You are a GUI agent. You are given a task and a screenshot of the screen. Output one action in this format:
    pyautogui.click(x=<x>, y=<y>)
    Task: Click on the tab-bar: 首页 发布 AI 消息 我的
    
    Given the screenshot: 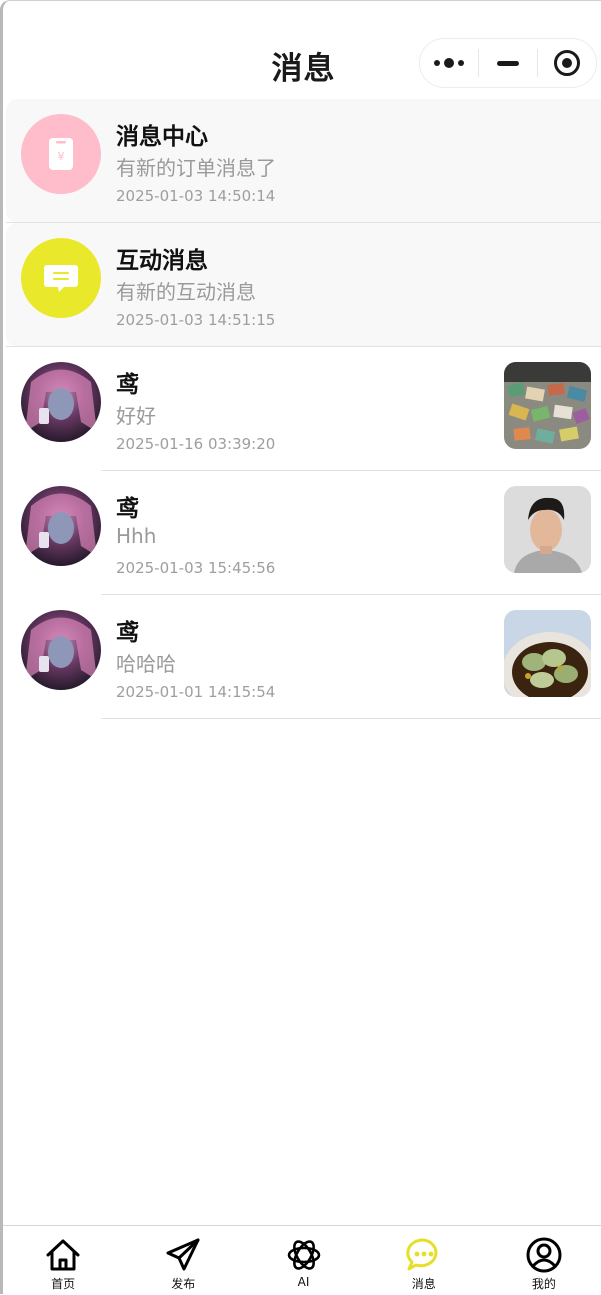 What is the action you would take?
    pyautogui.click(x=302, y=1260)
    